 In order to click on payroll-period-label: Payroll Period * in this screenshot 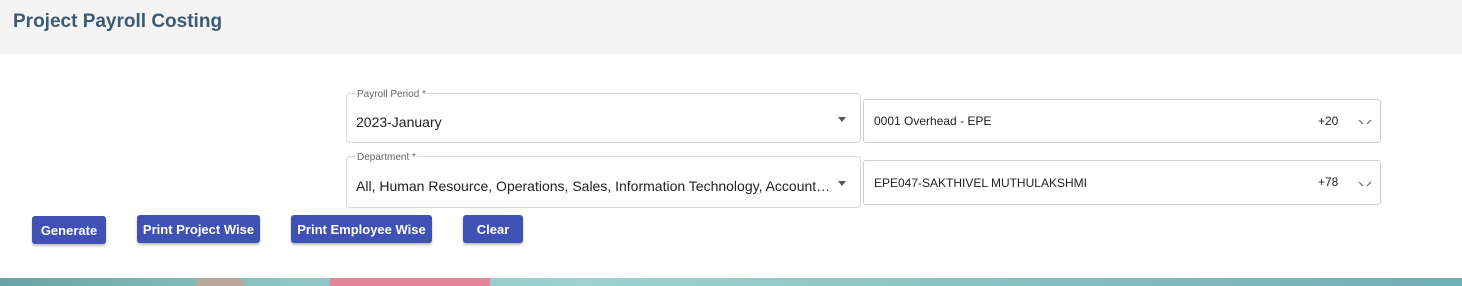, I will do `click(391, 95)`.